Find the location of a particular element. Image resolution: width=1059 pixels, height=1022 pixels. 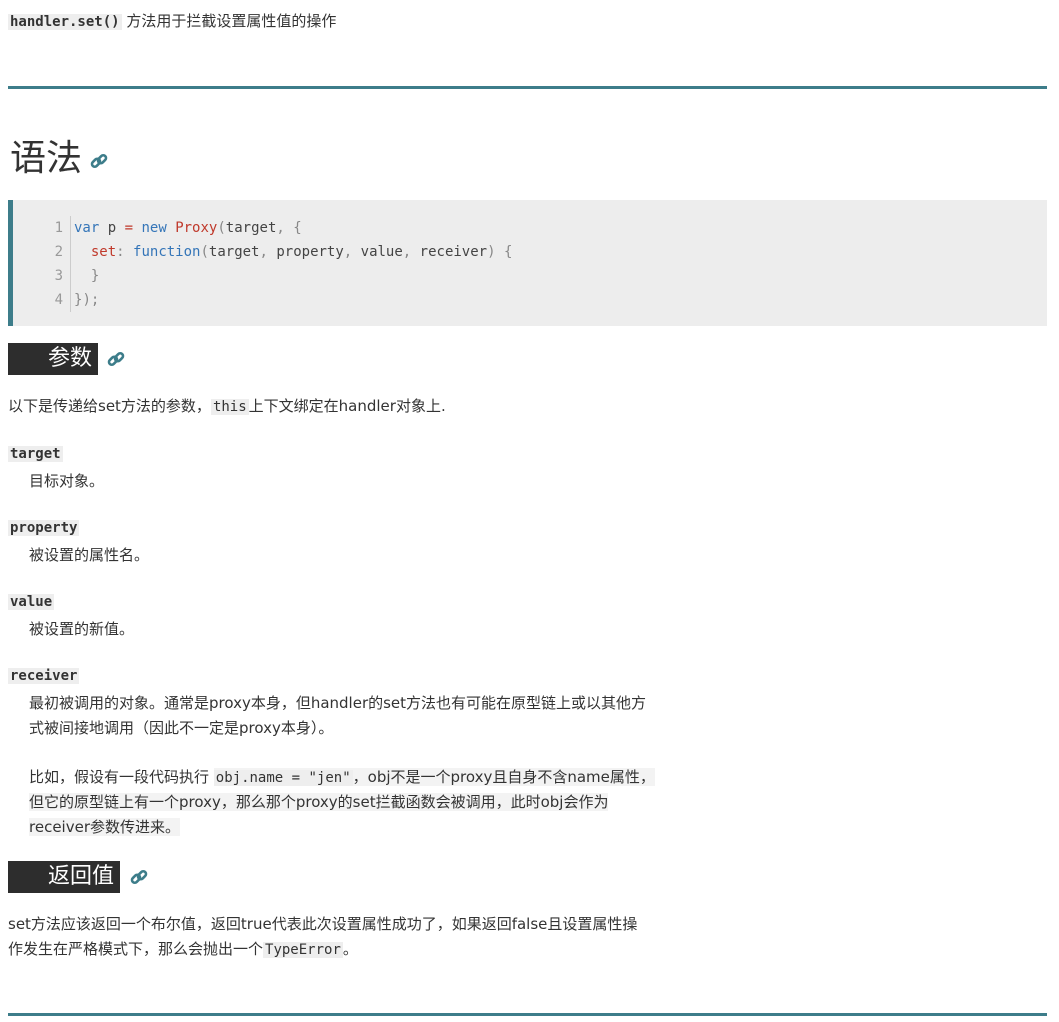

param-term-property: property is located at coordinates (44, 528).